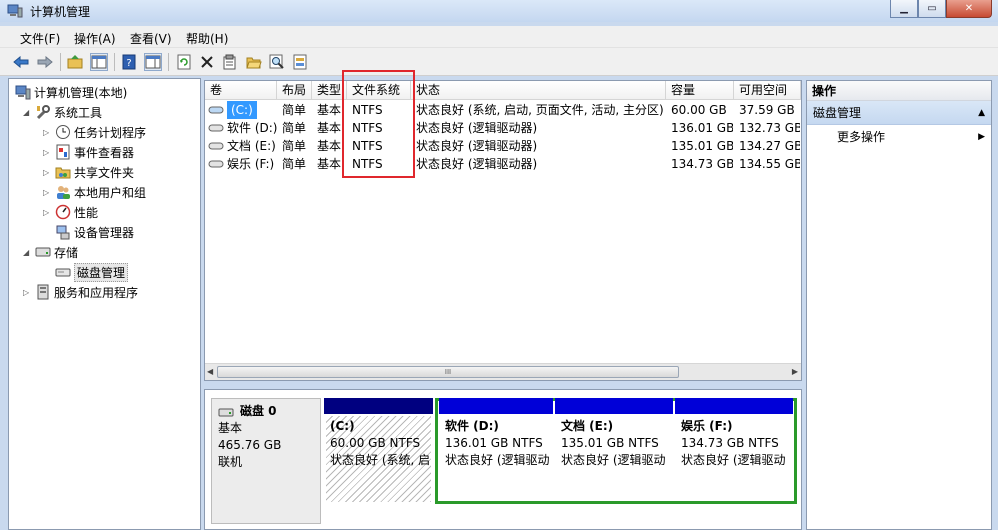 This screenshot has width=998, height=530. I want to click on partition-size: 136.01 GB NTFS, so click(494, 443).